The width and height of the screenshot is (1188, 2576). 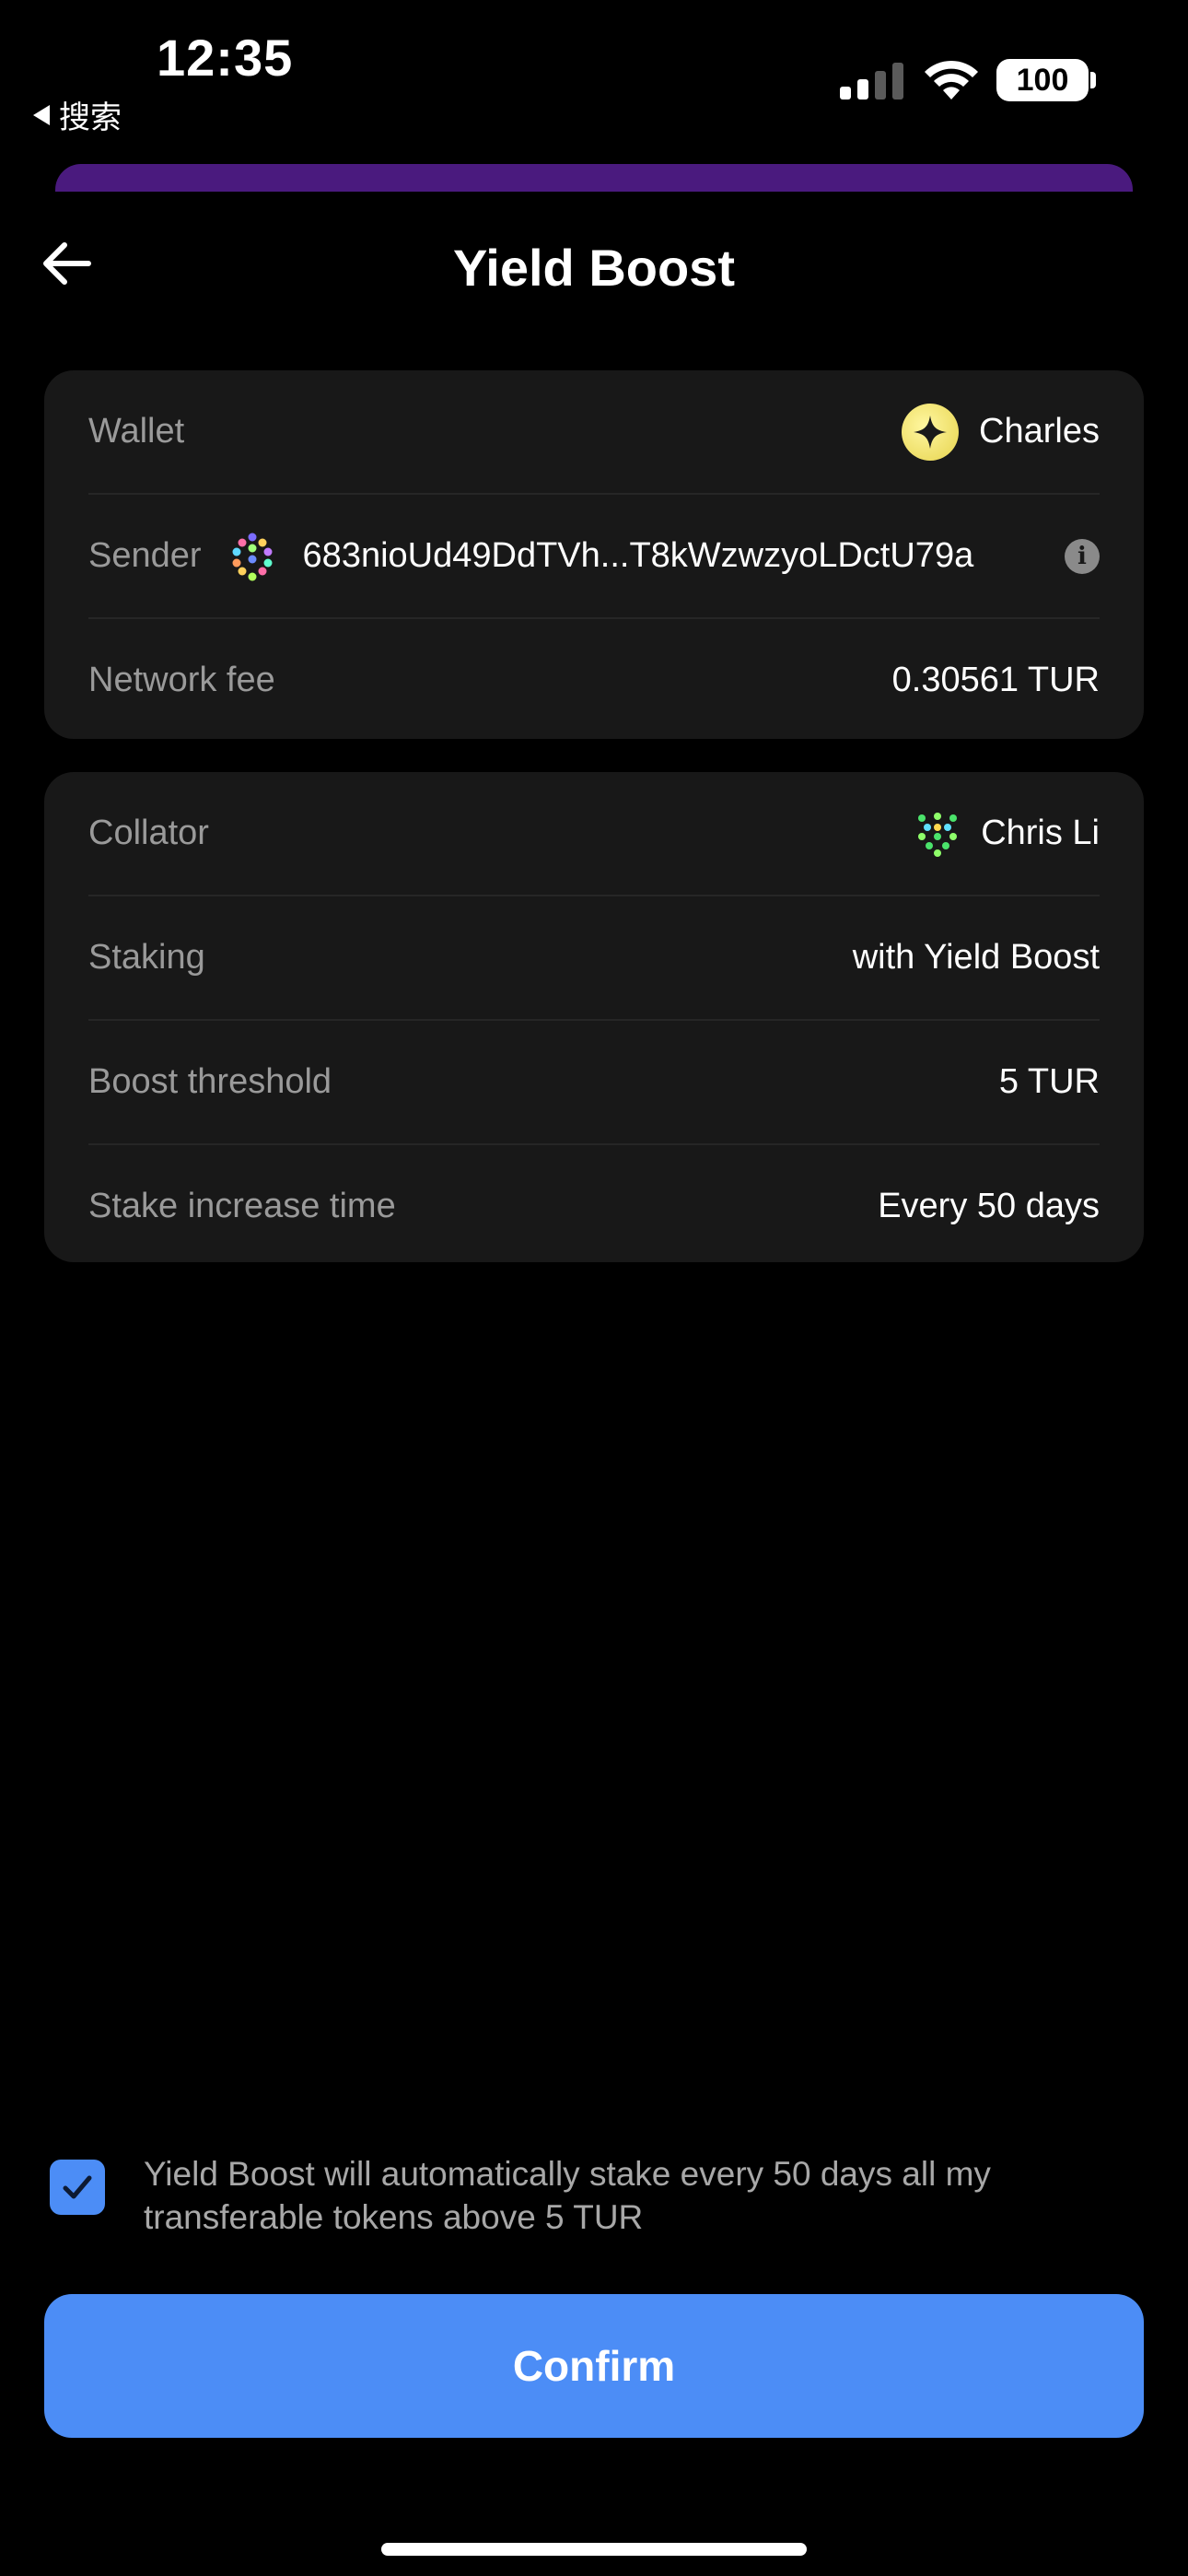 What do you see at coordinates (989, 1206) in the screenshot?
I see `stake-increase-time-value: Every 50 days` at bounding box center [989, 1206].